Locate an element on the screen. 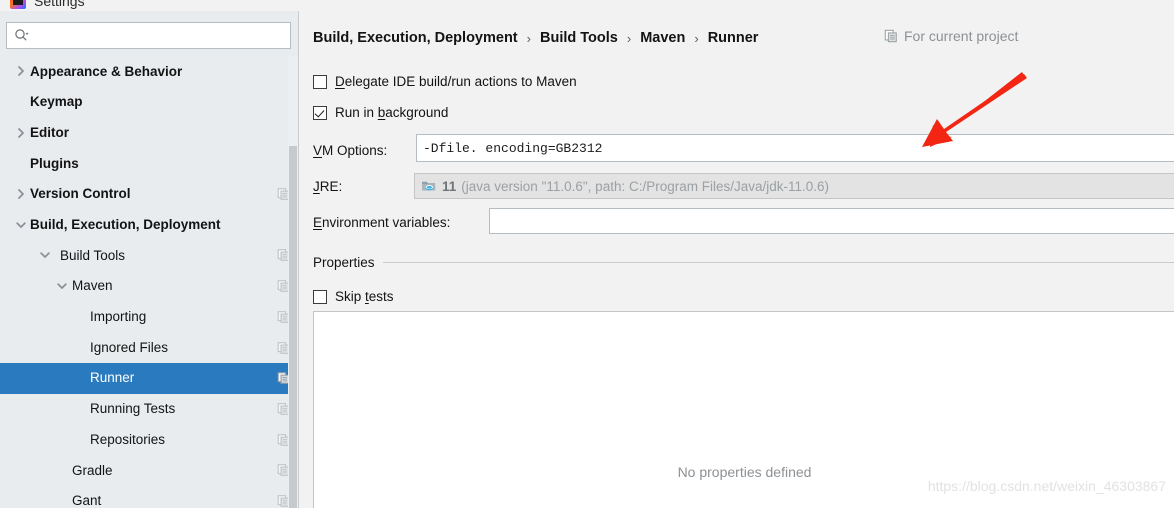 The height and width of the screenshot is (508, 1174). skip-tests-label-pre: Skip is located at coordinates (350, 296).